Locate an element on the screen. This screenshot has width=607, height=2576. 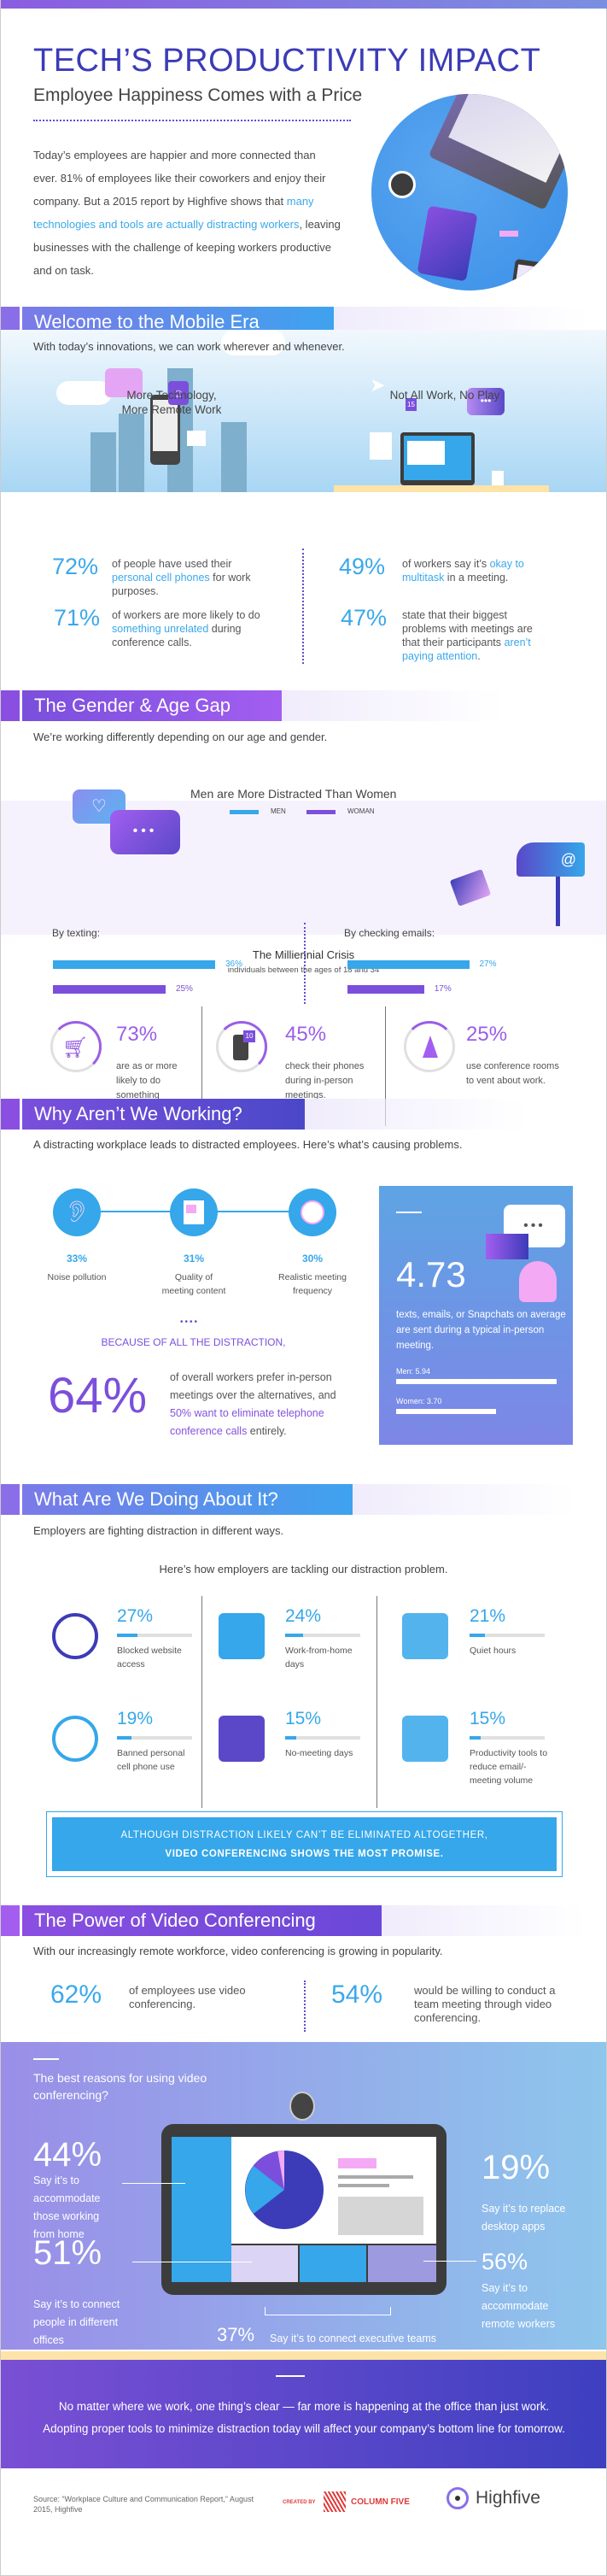
texting-men-label: 36% is located at coordinates (234, 964).